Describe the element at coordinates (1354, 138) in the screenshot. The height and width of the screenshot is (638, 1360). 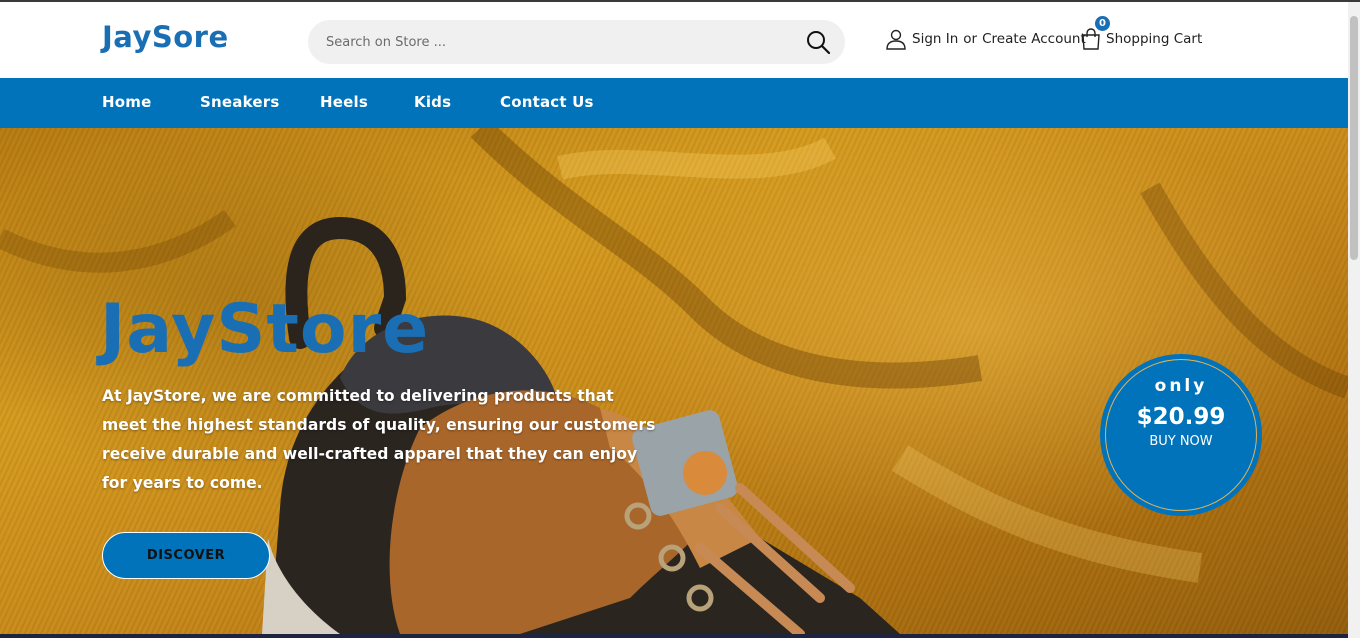
I see `scrollbar-thumb` at that location.